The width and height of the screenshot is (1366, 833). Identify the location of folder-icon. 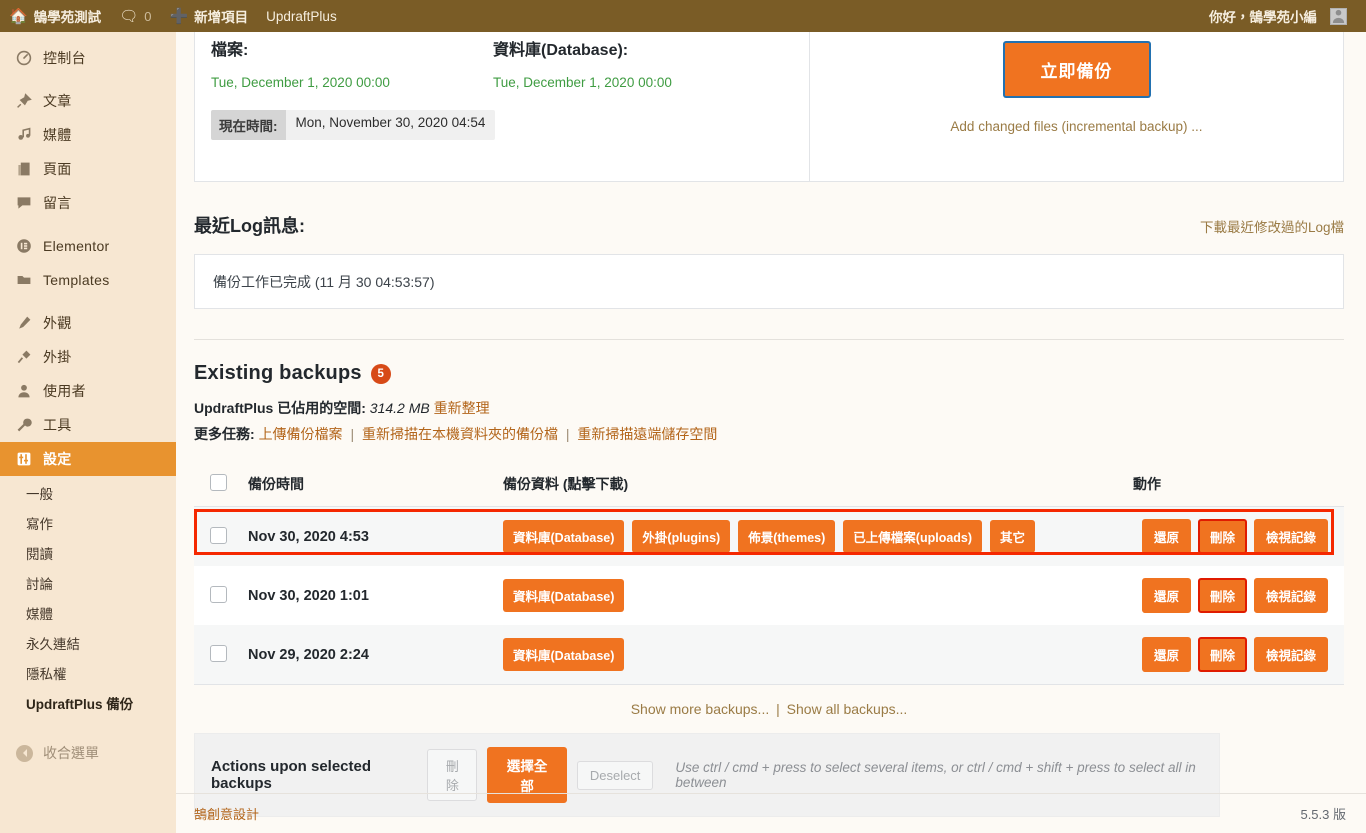
(24, 280).